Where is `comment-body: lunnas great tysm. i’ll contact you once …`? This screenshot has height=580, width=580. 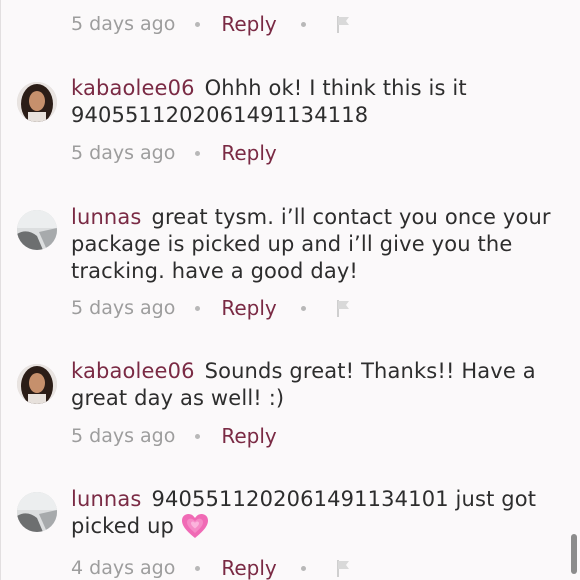 comment-body: lunnas great tysm. i’ll contact you once … is located at coordinates (311, 244).